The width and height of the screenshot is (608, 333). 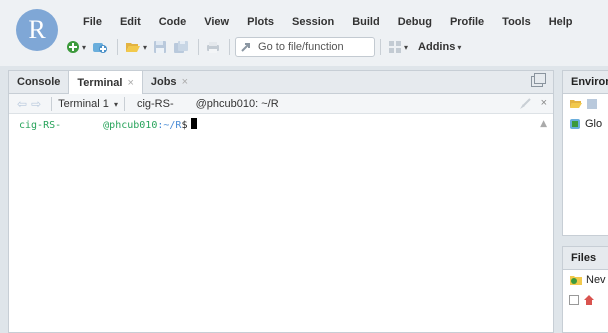 What do you see at coordinates (415, 22) in the screenshot?
I see `menu-debug: Debug` at bounding box center [415, 22].